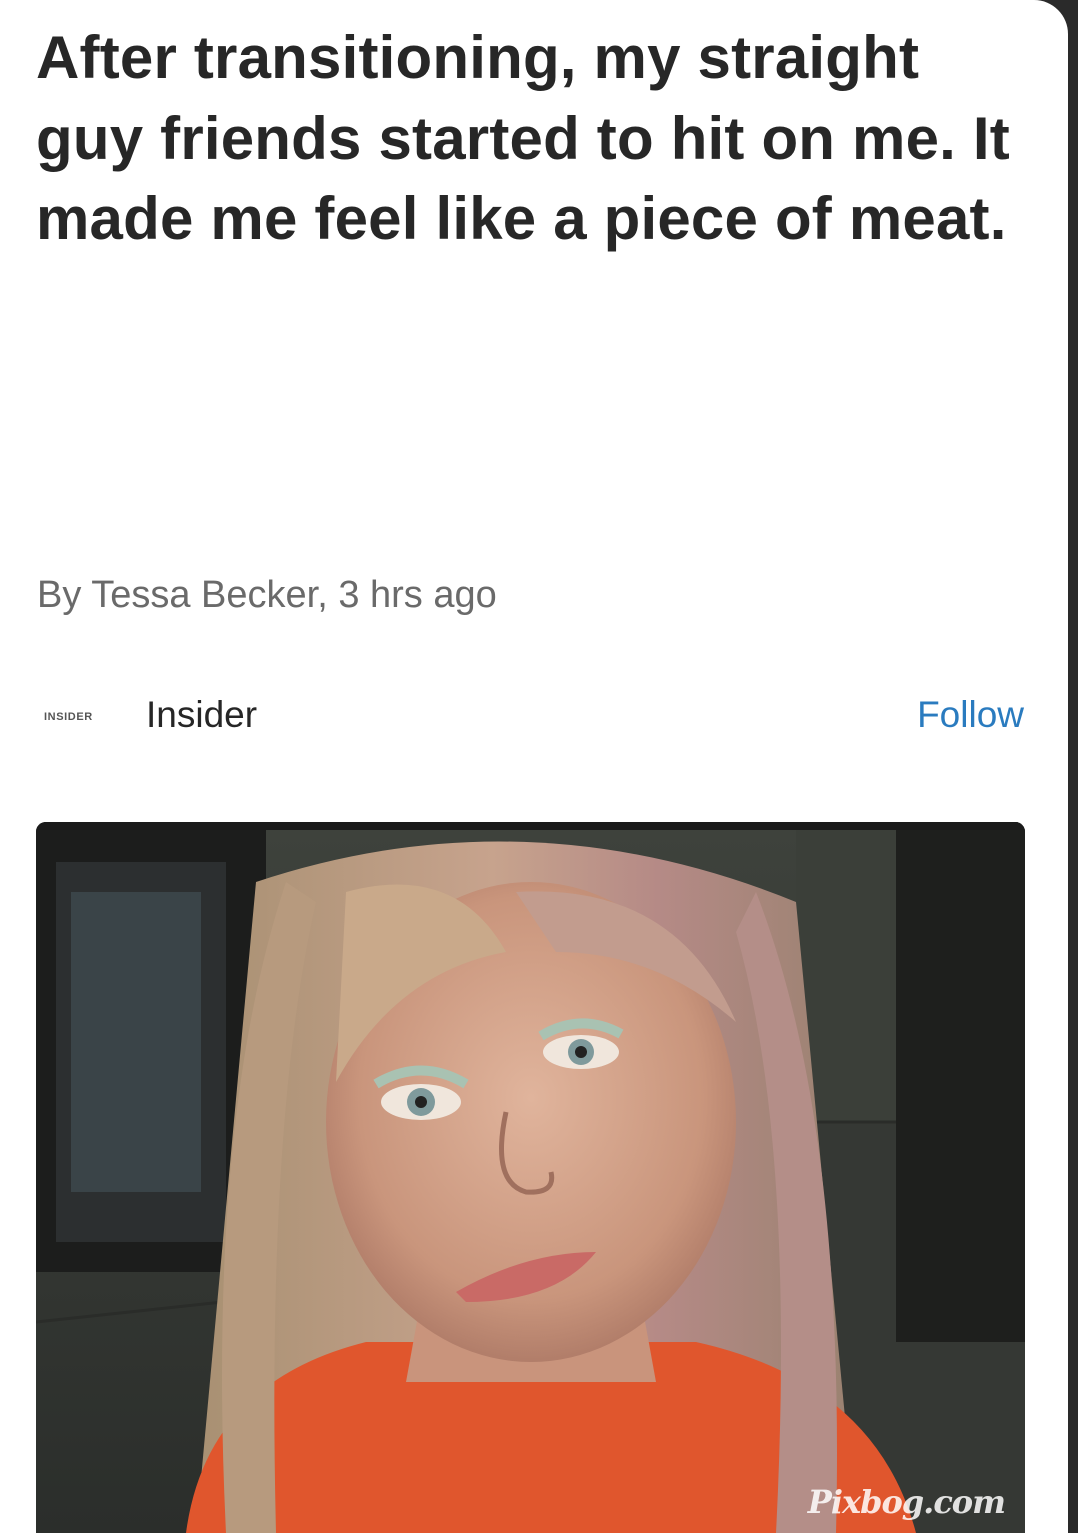  I want to click on watermark-text: Pixbog.com, so click(906, 1502).